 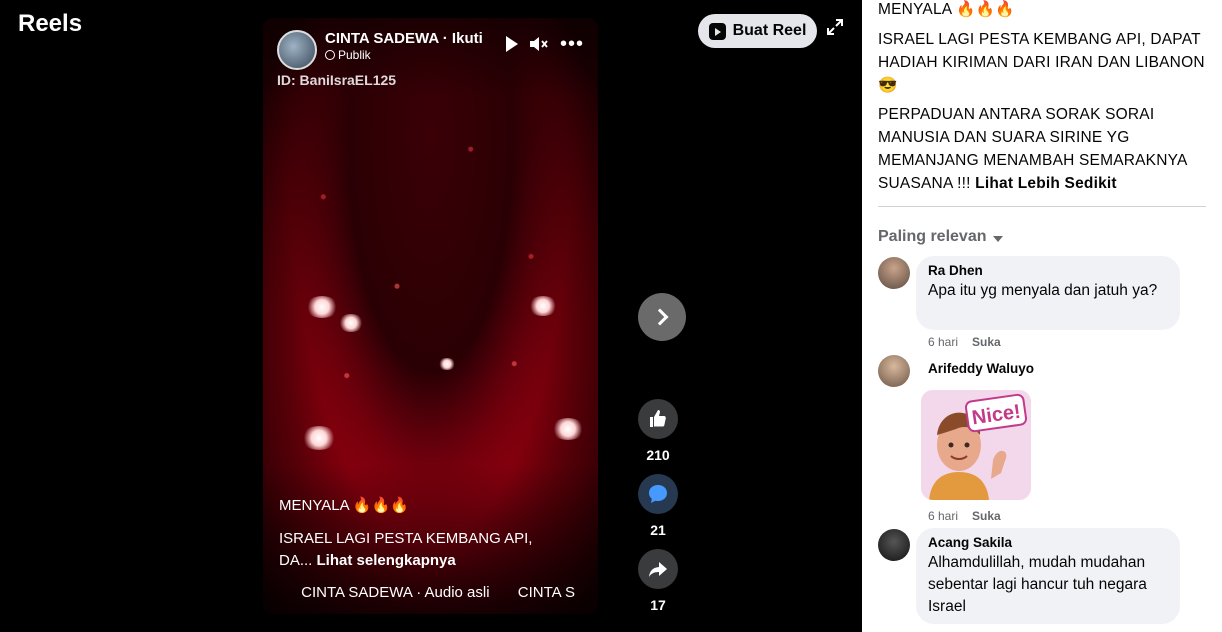 I want to click on comment-bubble: Ra Dhen Apa itu yg menyala dan jatuh ya?, so click(x=1048, y=293).